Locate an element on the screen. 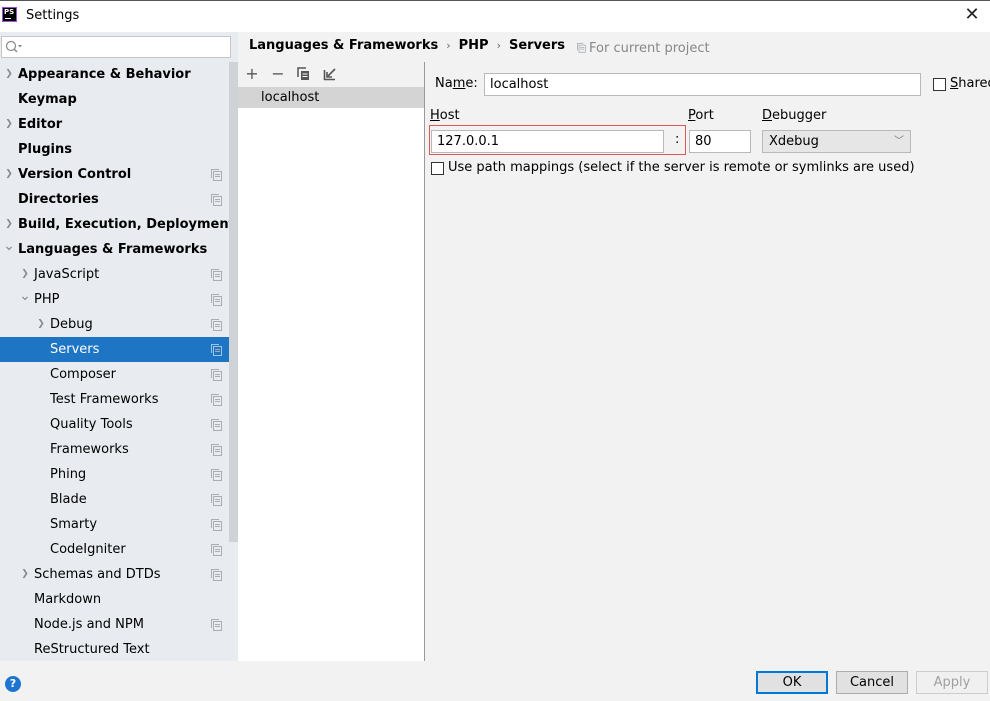  sidebar-item: CodeIgniter is located at coordinates (119, 549).